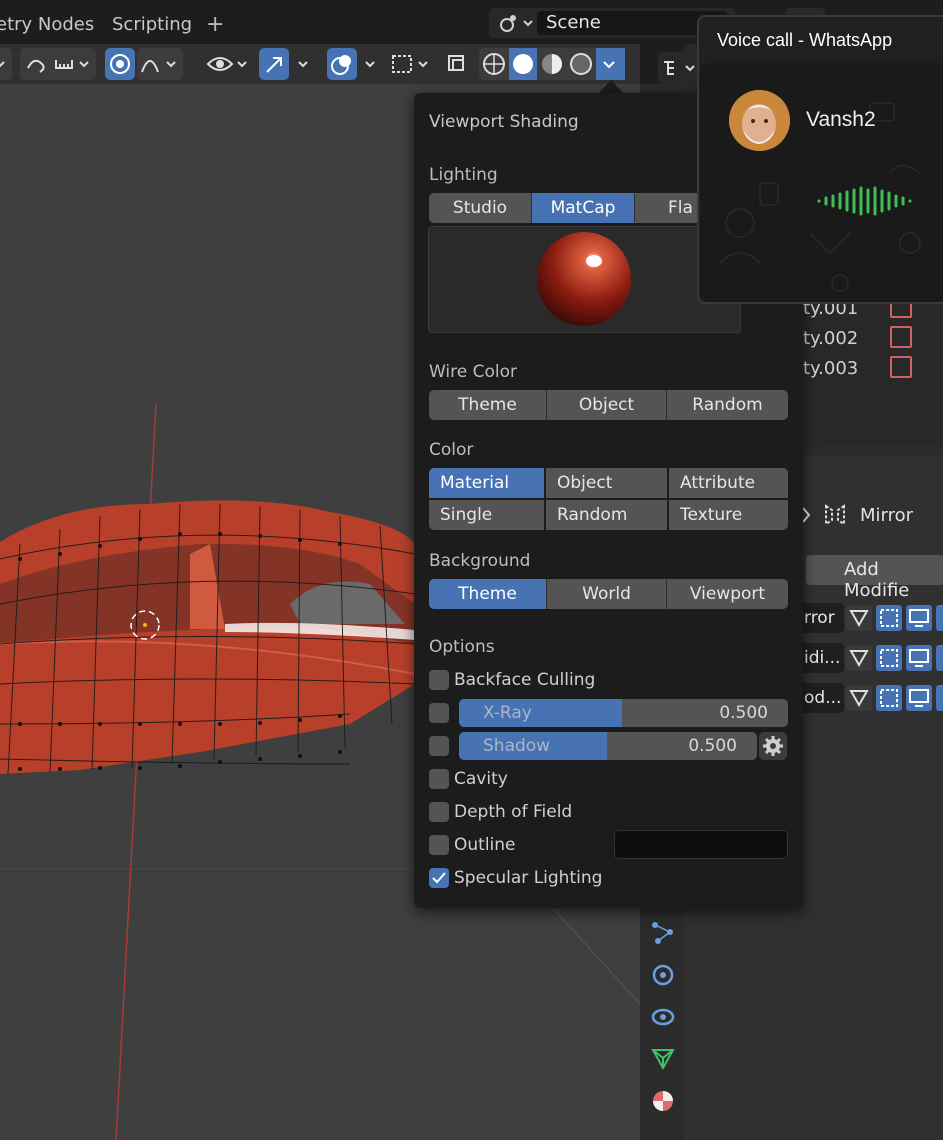 This screenshot has width=943, height=1140. I want to click on wire-color-theme-button: Theme, so click(488, 405).